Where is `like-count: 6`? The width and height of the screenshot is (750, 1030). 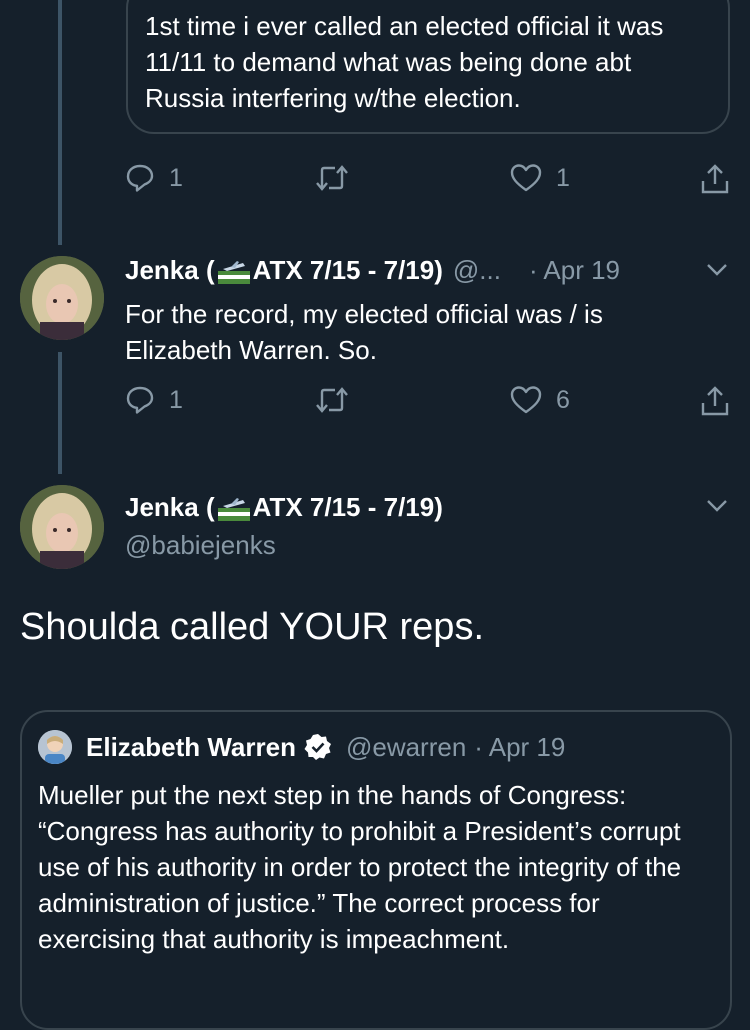
like-count: 6 is located at coordinates (563, 399).